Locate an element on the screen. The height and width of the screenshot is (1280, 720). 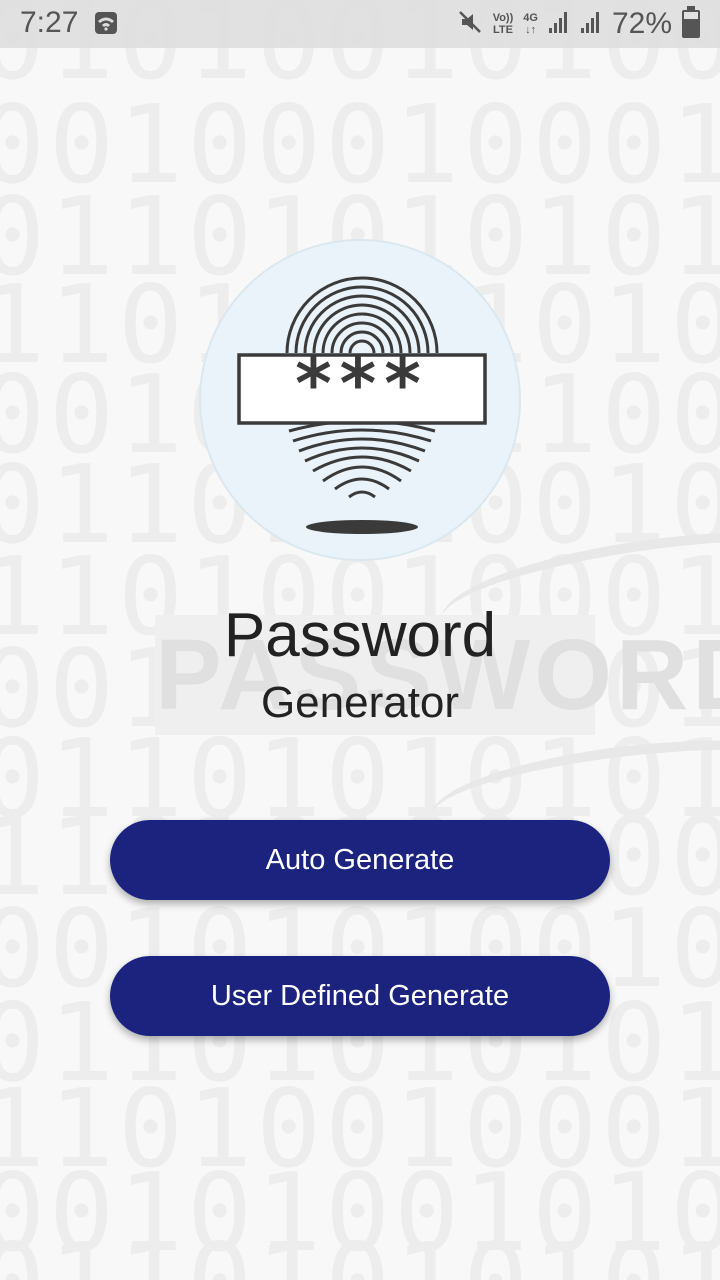
battery-level-fill is located at coordinates (691, 27).